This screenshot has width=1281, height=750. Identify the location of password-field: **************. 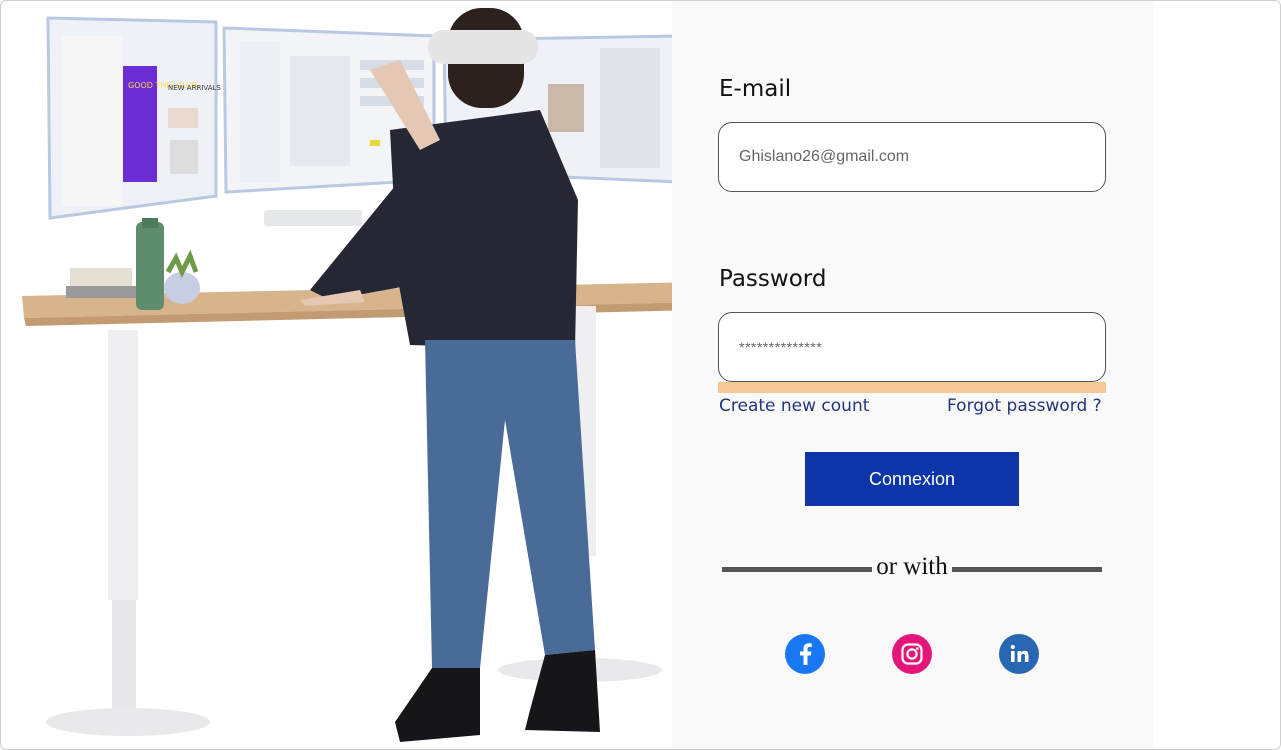
(912, 347).